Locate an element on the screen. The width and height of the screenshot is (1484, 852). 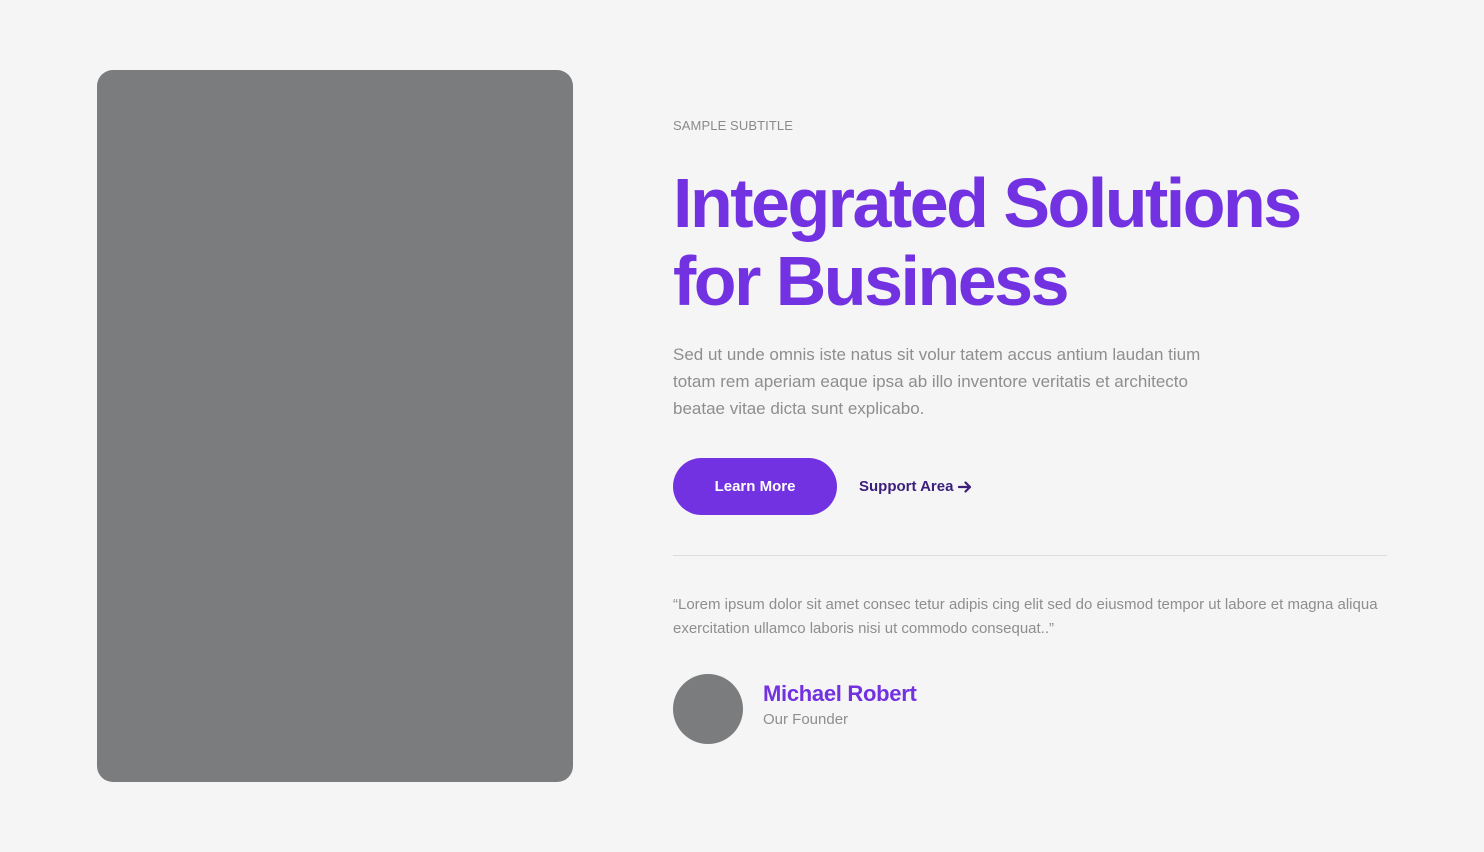
hero-actions: Learn More Support Area is located at coordinates (1030, 486).